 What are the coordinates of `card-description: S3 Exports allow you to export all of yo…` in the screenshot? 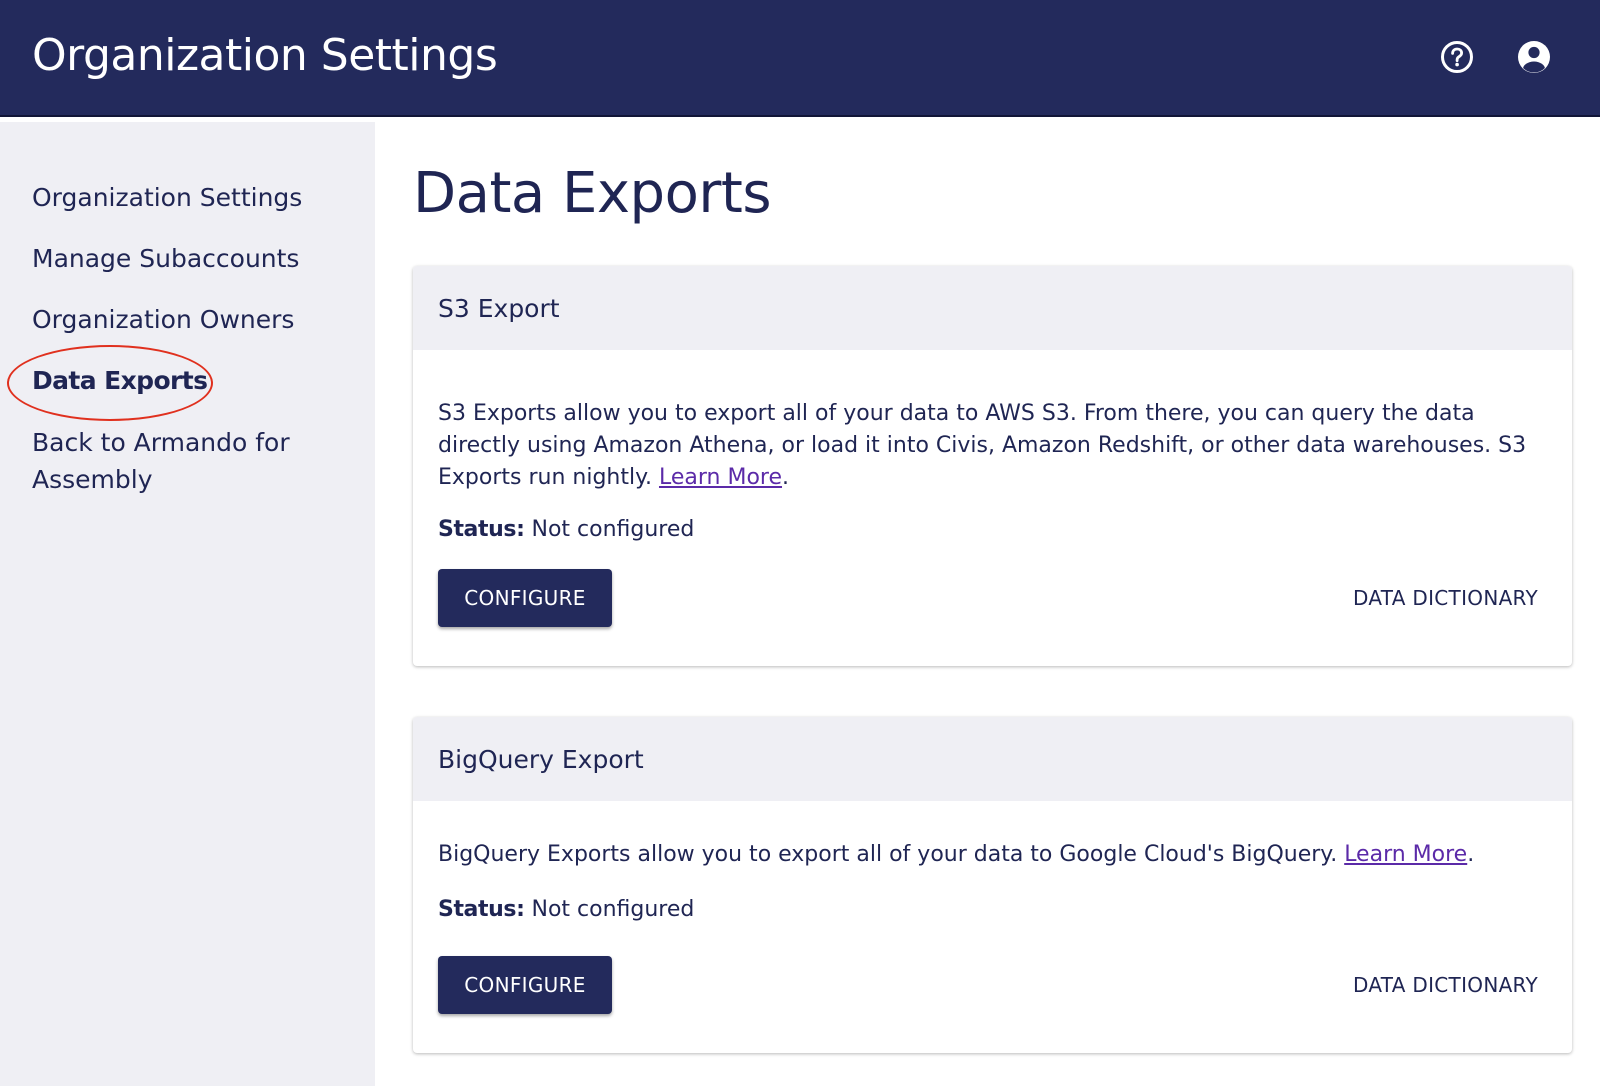 It's located at (994, 446).